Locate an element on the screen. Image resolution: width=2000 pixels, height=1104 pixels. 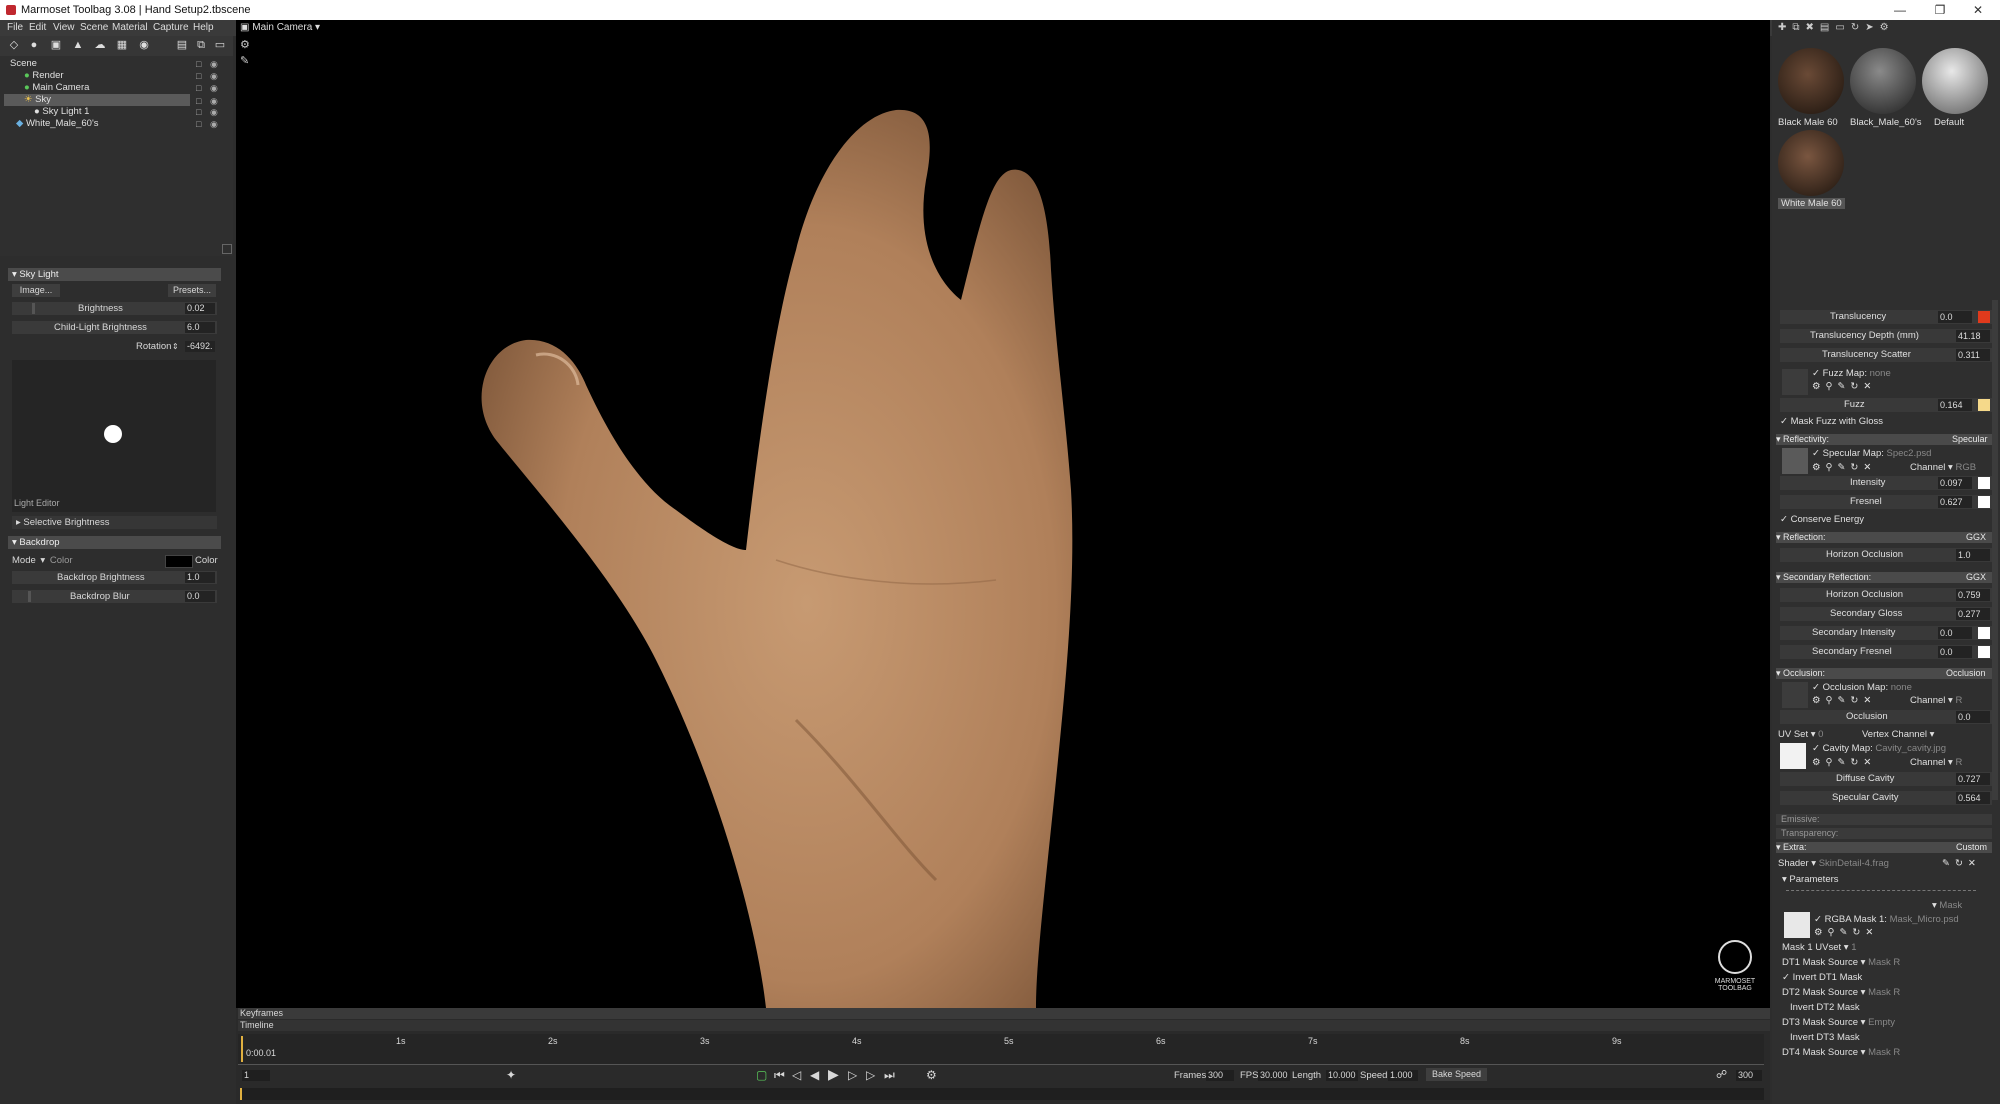
backdrop-brightness-slider: Backdrop Brightness 1.0 is located at coordinates (114, 577).